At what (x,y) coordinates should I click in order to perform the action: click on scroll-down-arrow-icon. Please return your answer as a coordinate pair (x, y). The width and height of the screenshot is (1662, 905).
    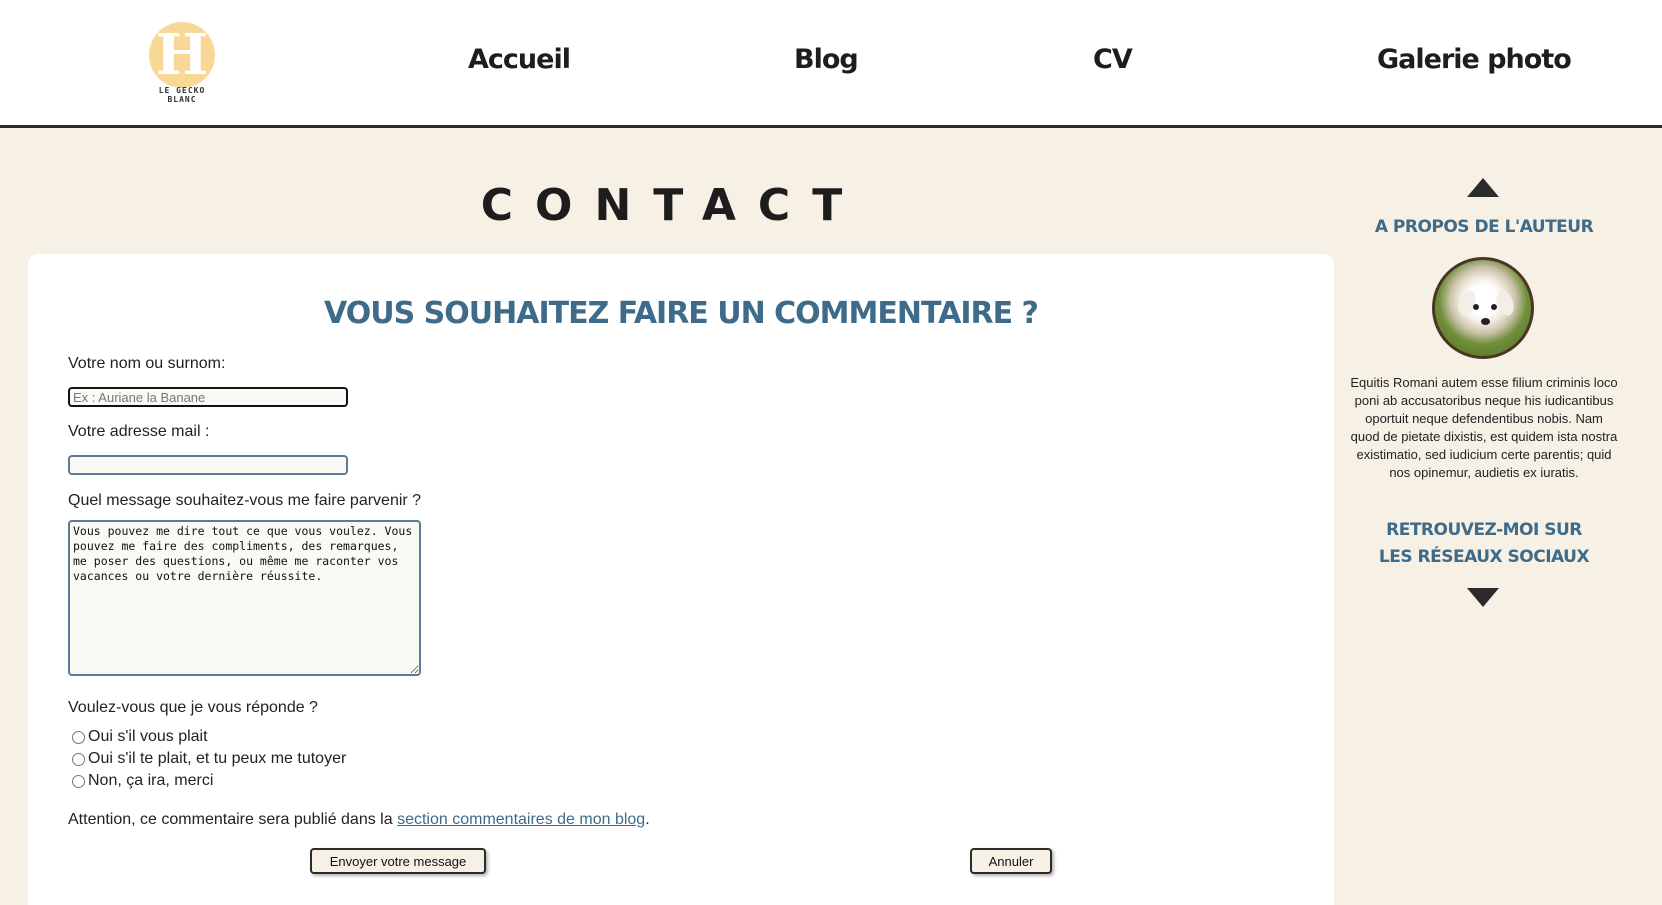
    Looking at the image, I should click on (1483, 597).